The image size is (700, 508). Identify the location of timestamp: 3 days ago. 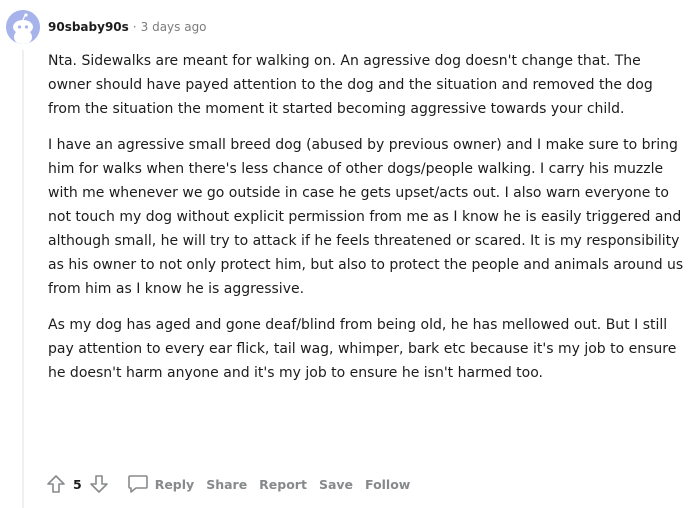
(174, 27).